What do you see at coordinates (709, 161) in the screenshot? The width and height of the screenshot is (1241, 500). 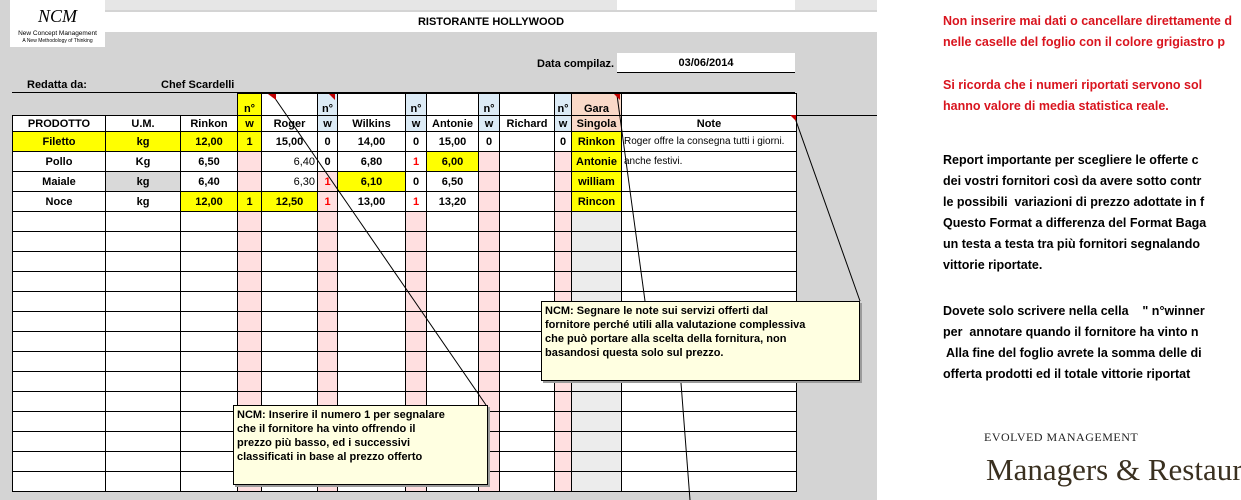 I see `note-cell: anche festivi.` at bounding box center [709, 161].